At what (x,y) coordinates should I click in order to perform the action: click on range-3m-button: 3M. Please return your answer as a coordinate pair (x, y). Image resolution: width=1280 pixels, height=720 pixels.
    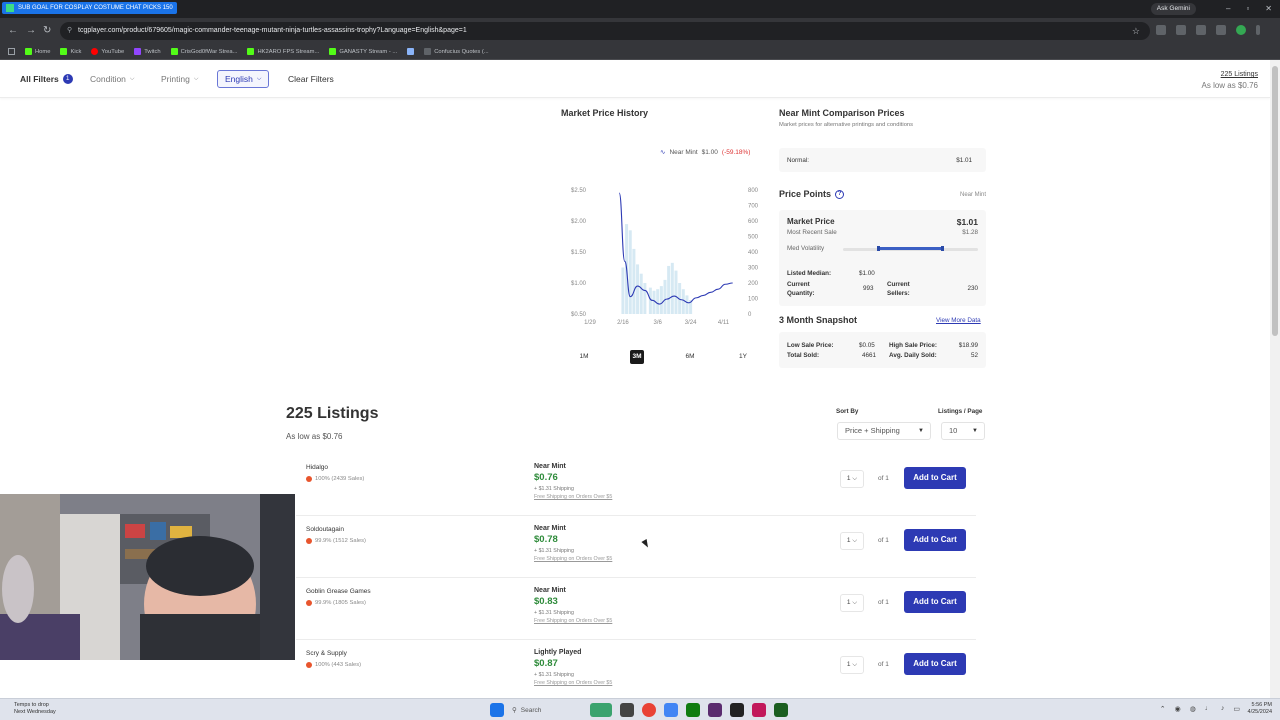
    Looking at the image, I should click on (637, 357).